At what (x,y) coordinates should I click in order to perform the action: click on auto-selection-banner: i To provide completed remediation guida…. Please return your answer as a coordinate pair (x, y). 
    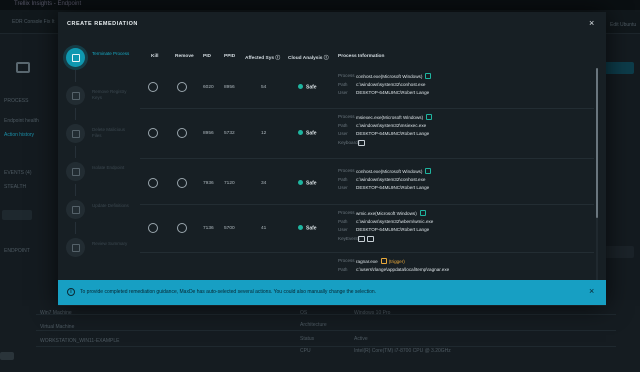
    Looking at the image, I should click on (332, 292).